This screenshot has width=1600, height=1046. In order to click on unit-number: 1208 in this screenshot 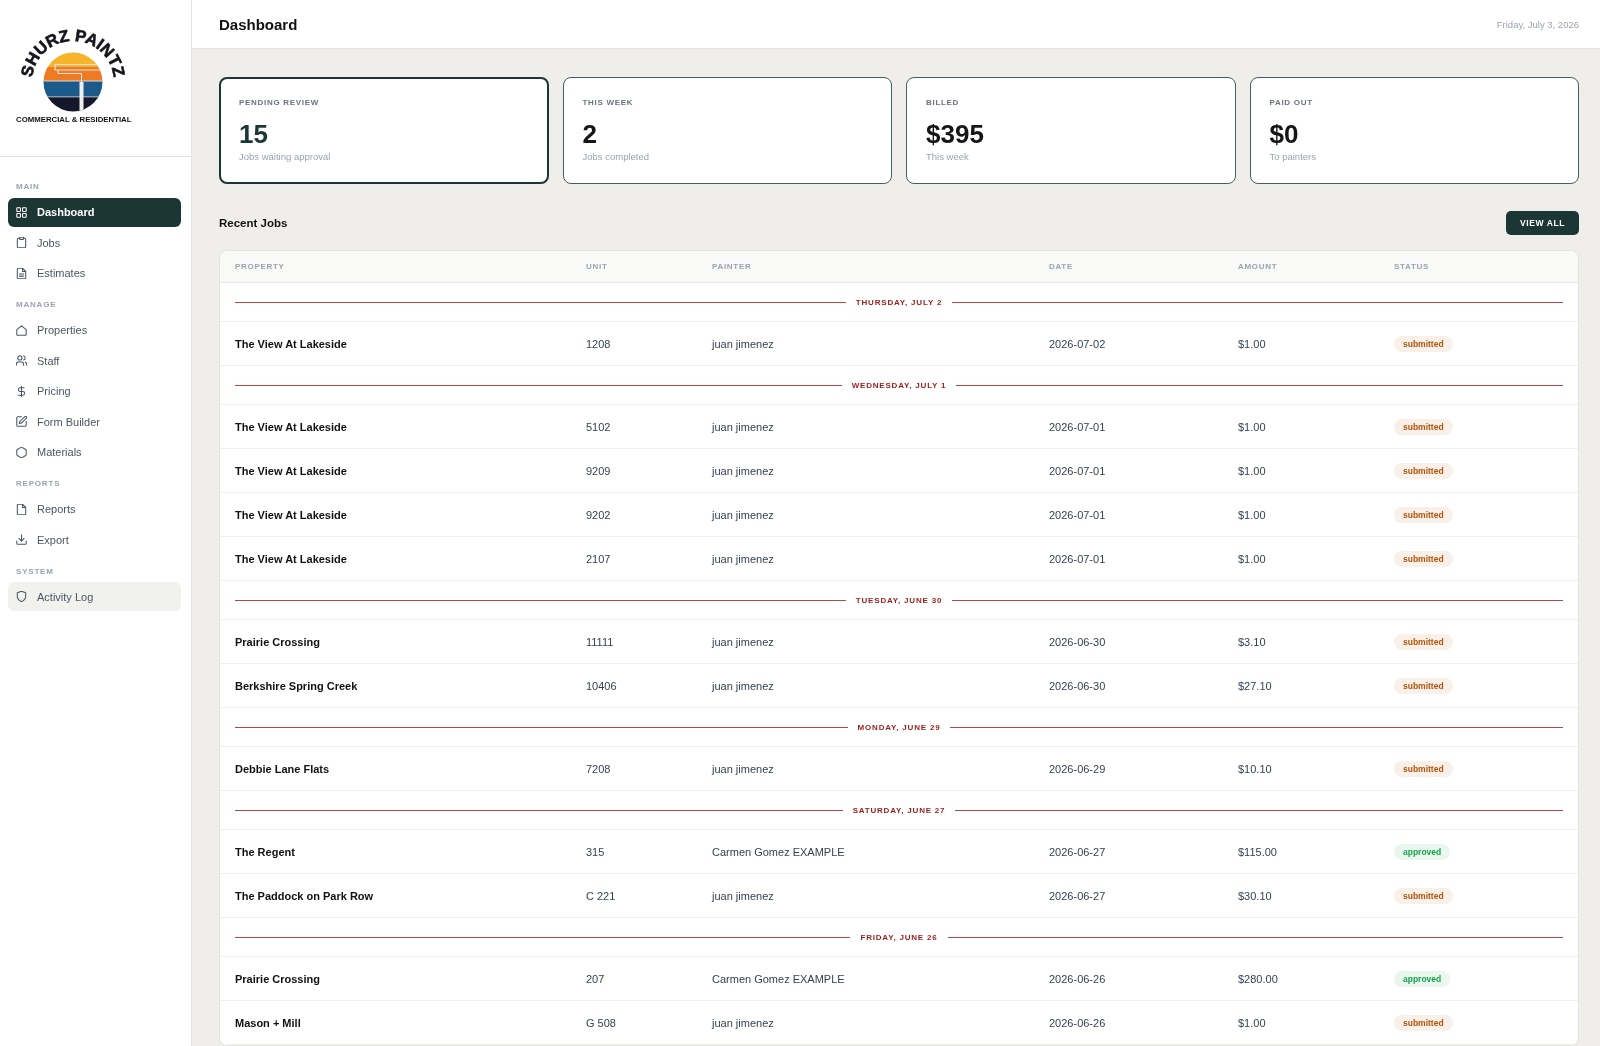, I will do `click(599, 343)`.